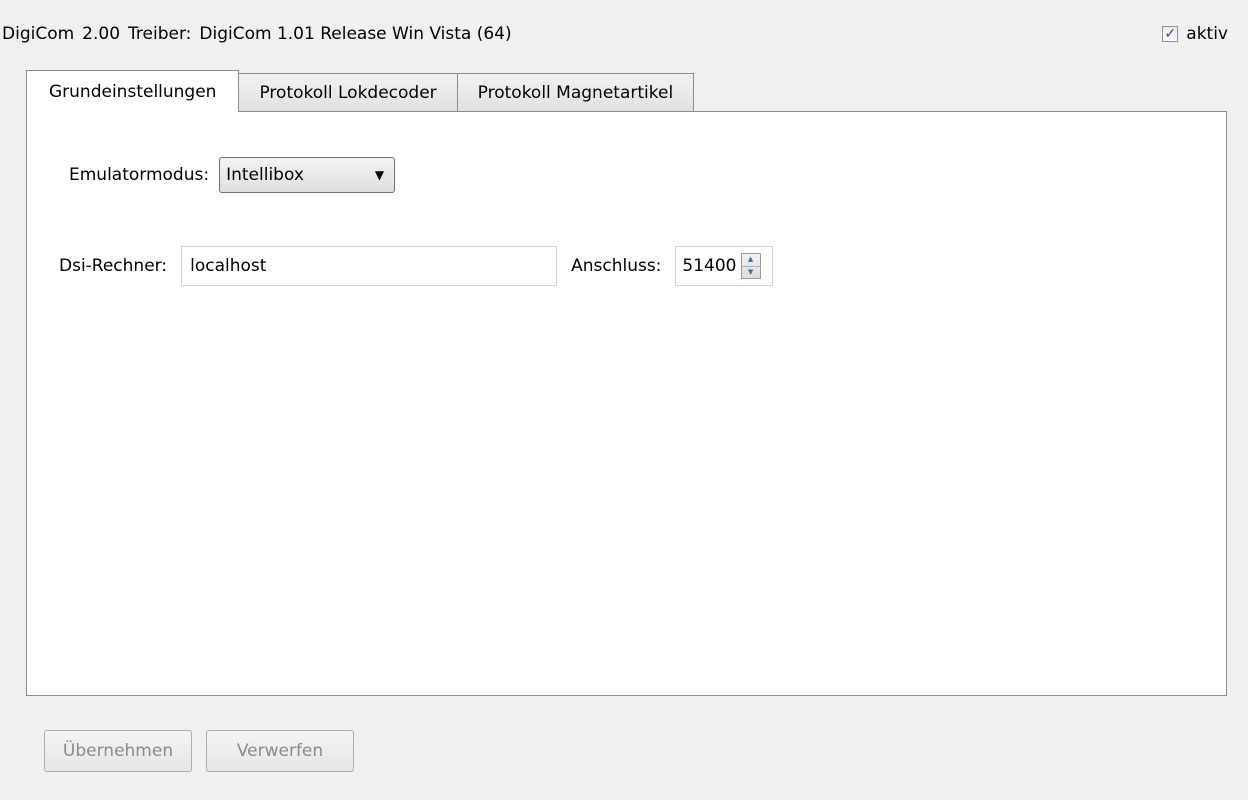 This screenshot has height=800, width=1248. Describe the element at coordinates (265, 175) in the screenshot. I see `emulator-value: Intellibox` at that location.